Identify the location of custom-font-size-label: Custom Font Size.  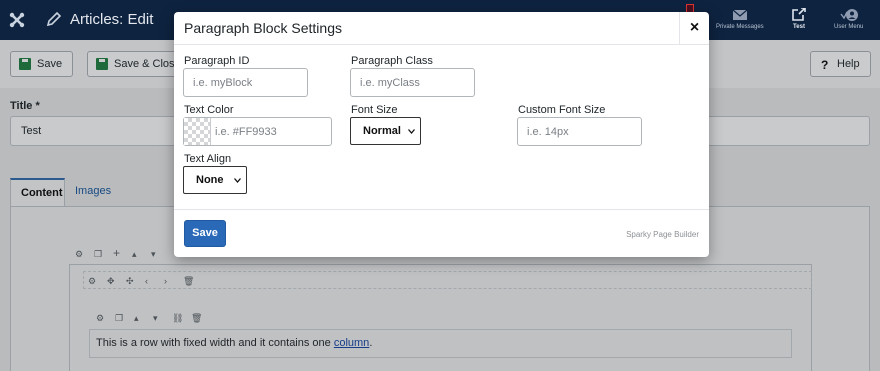
(562, 110).